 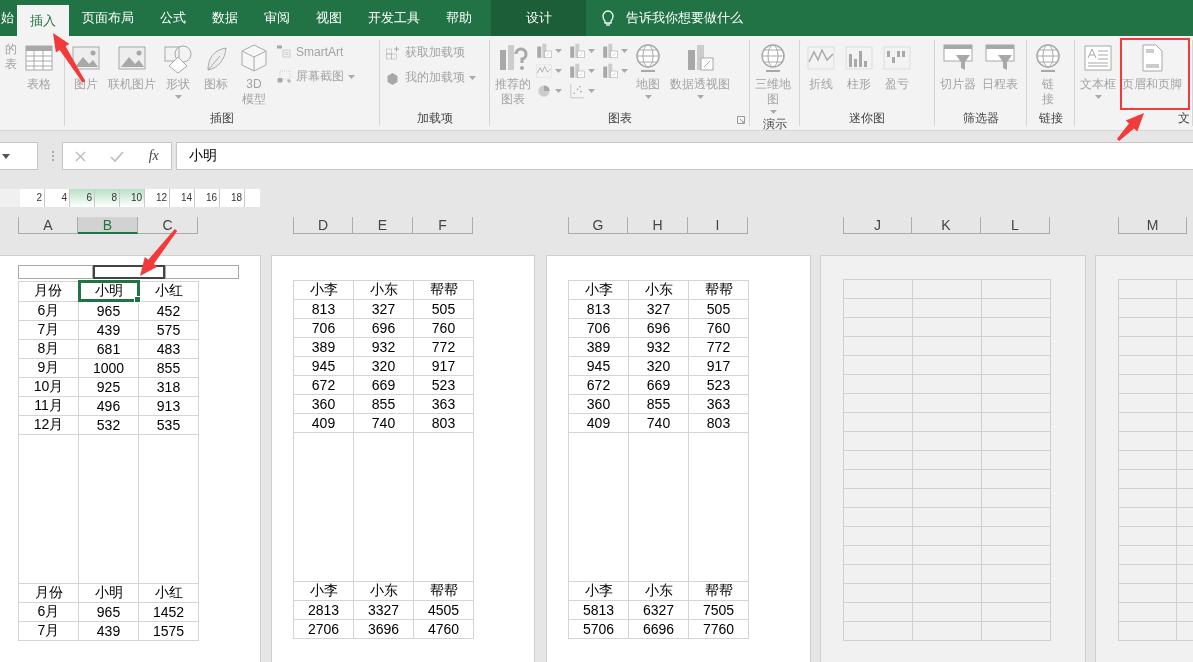 What do you see at coordinates (598, 309) in the screenshot?
I see `table-cell: 813` at bounding box center [598, 309].